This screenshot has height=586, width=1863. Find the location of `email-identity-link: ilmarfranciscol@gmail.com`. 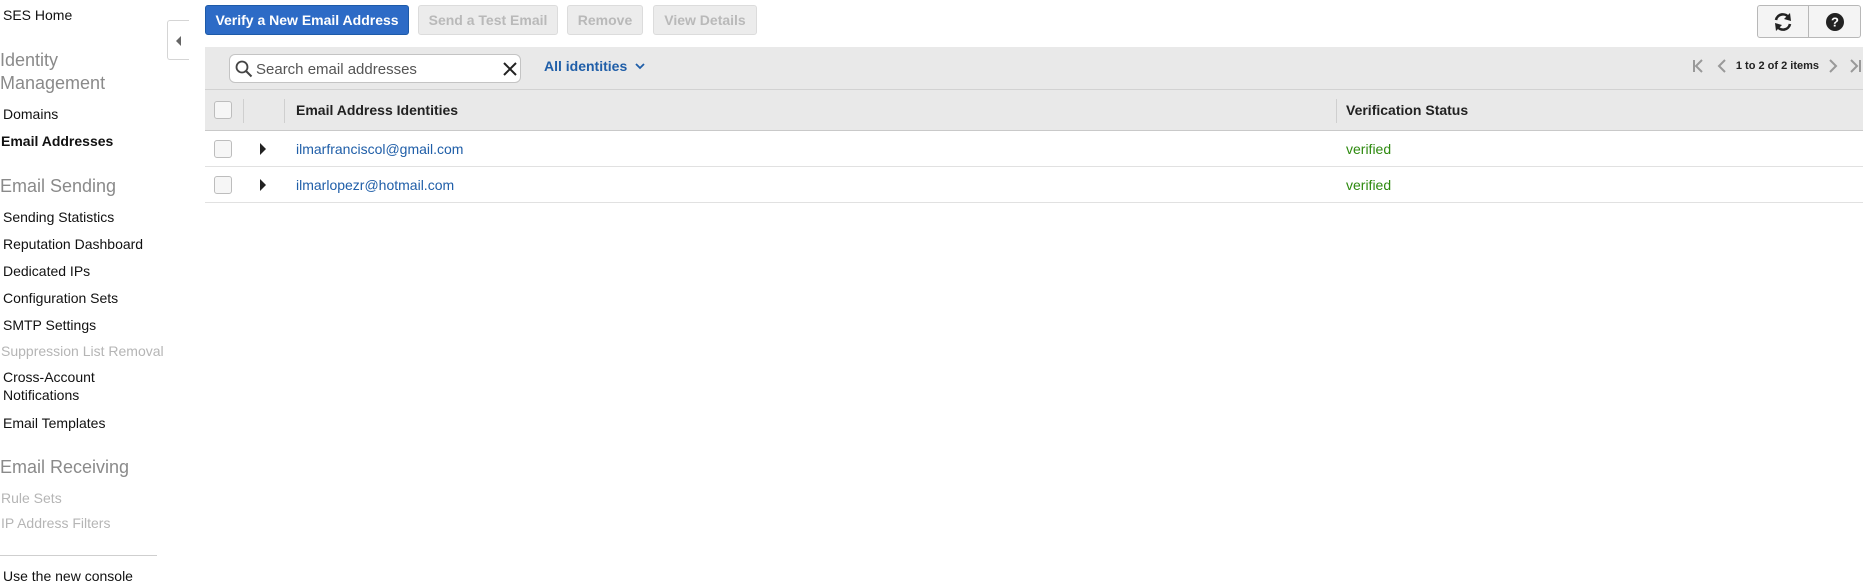

email-identity-link: ilmarfranciscol@gmail.com is located at coordinates (379, 149).